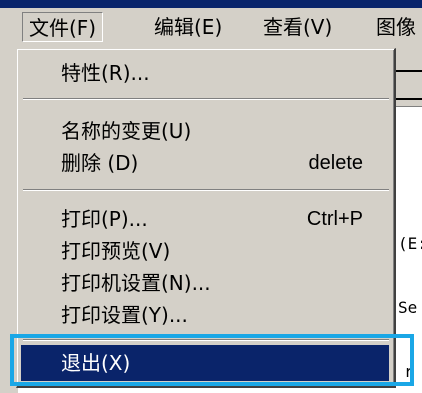 This screenshot has height=393, width=422. What do you see at coordinates (211, 4) in the screenshot?
I see `window-title-bar` at bounding box center [211, 4].